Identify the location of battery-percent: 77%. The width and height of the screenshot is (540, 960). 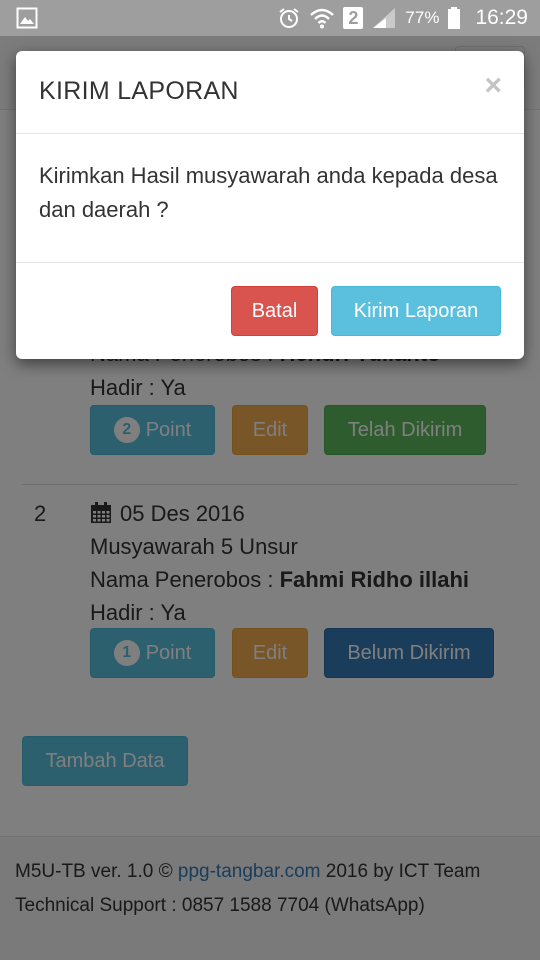
(422, 17).